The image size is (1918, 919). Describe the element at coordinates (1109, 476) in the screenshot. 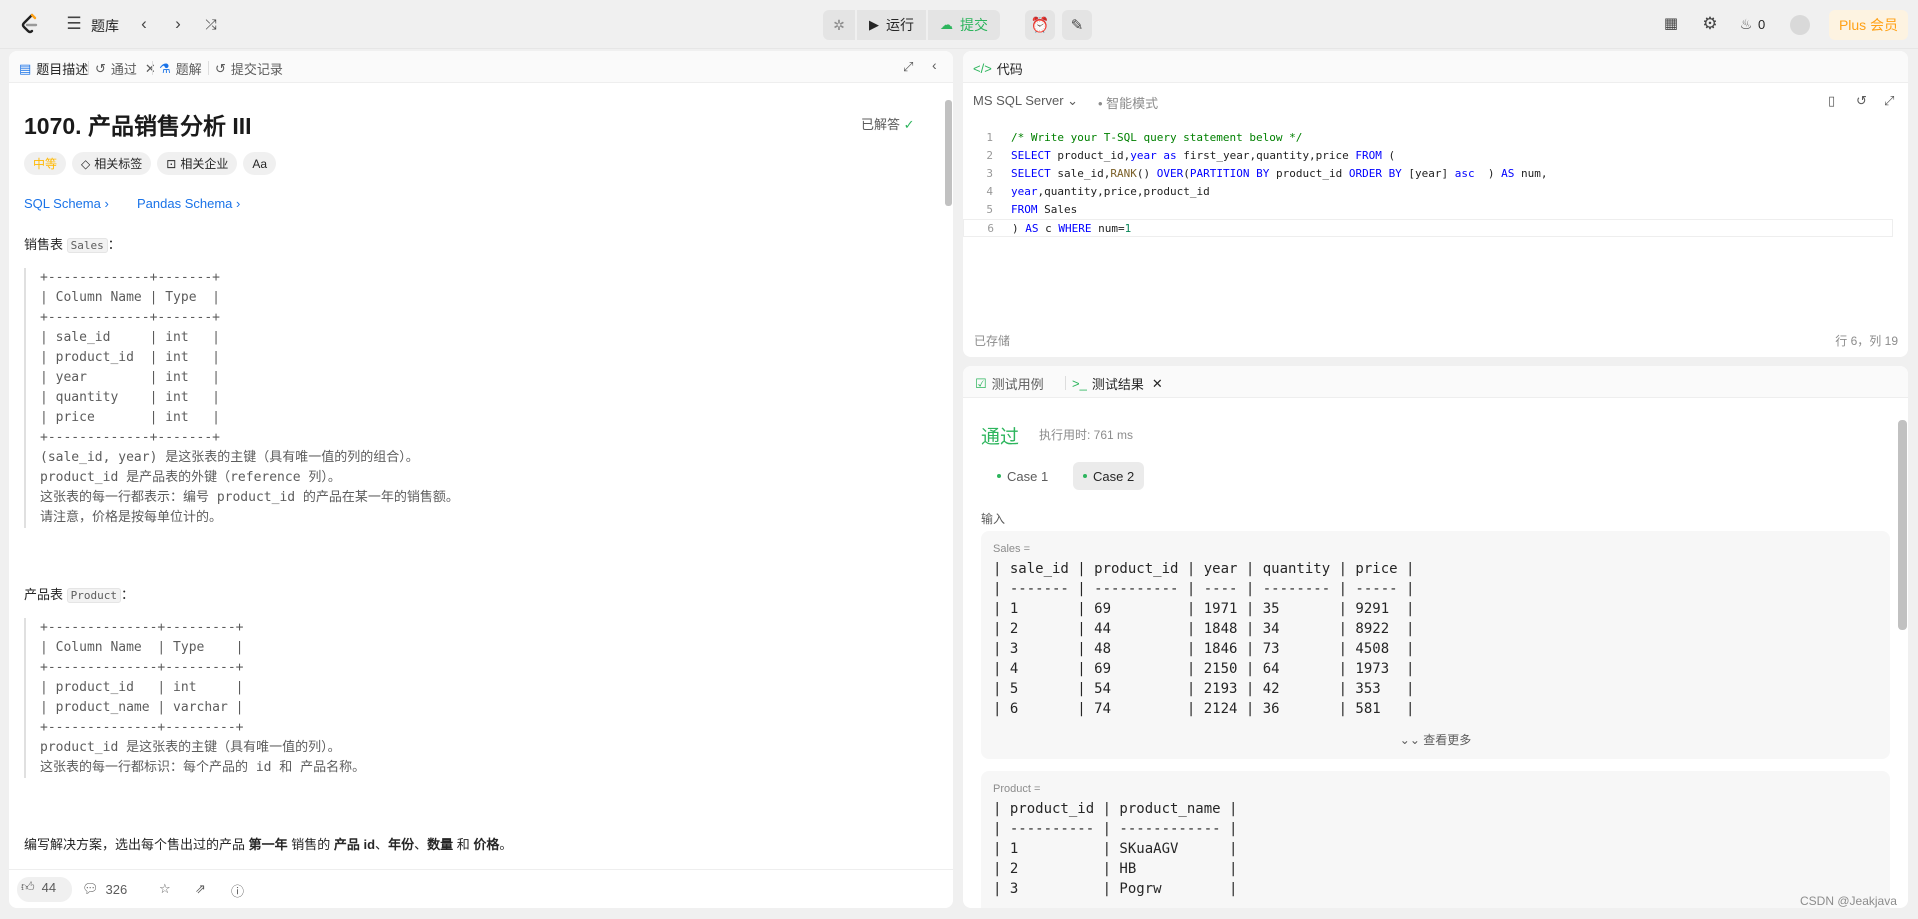

I see `case-2-tab: Case 2` at that location.